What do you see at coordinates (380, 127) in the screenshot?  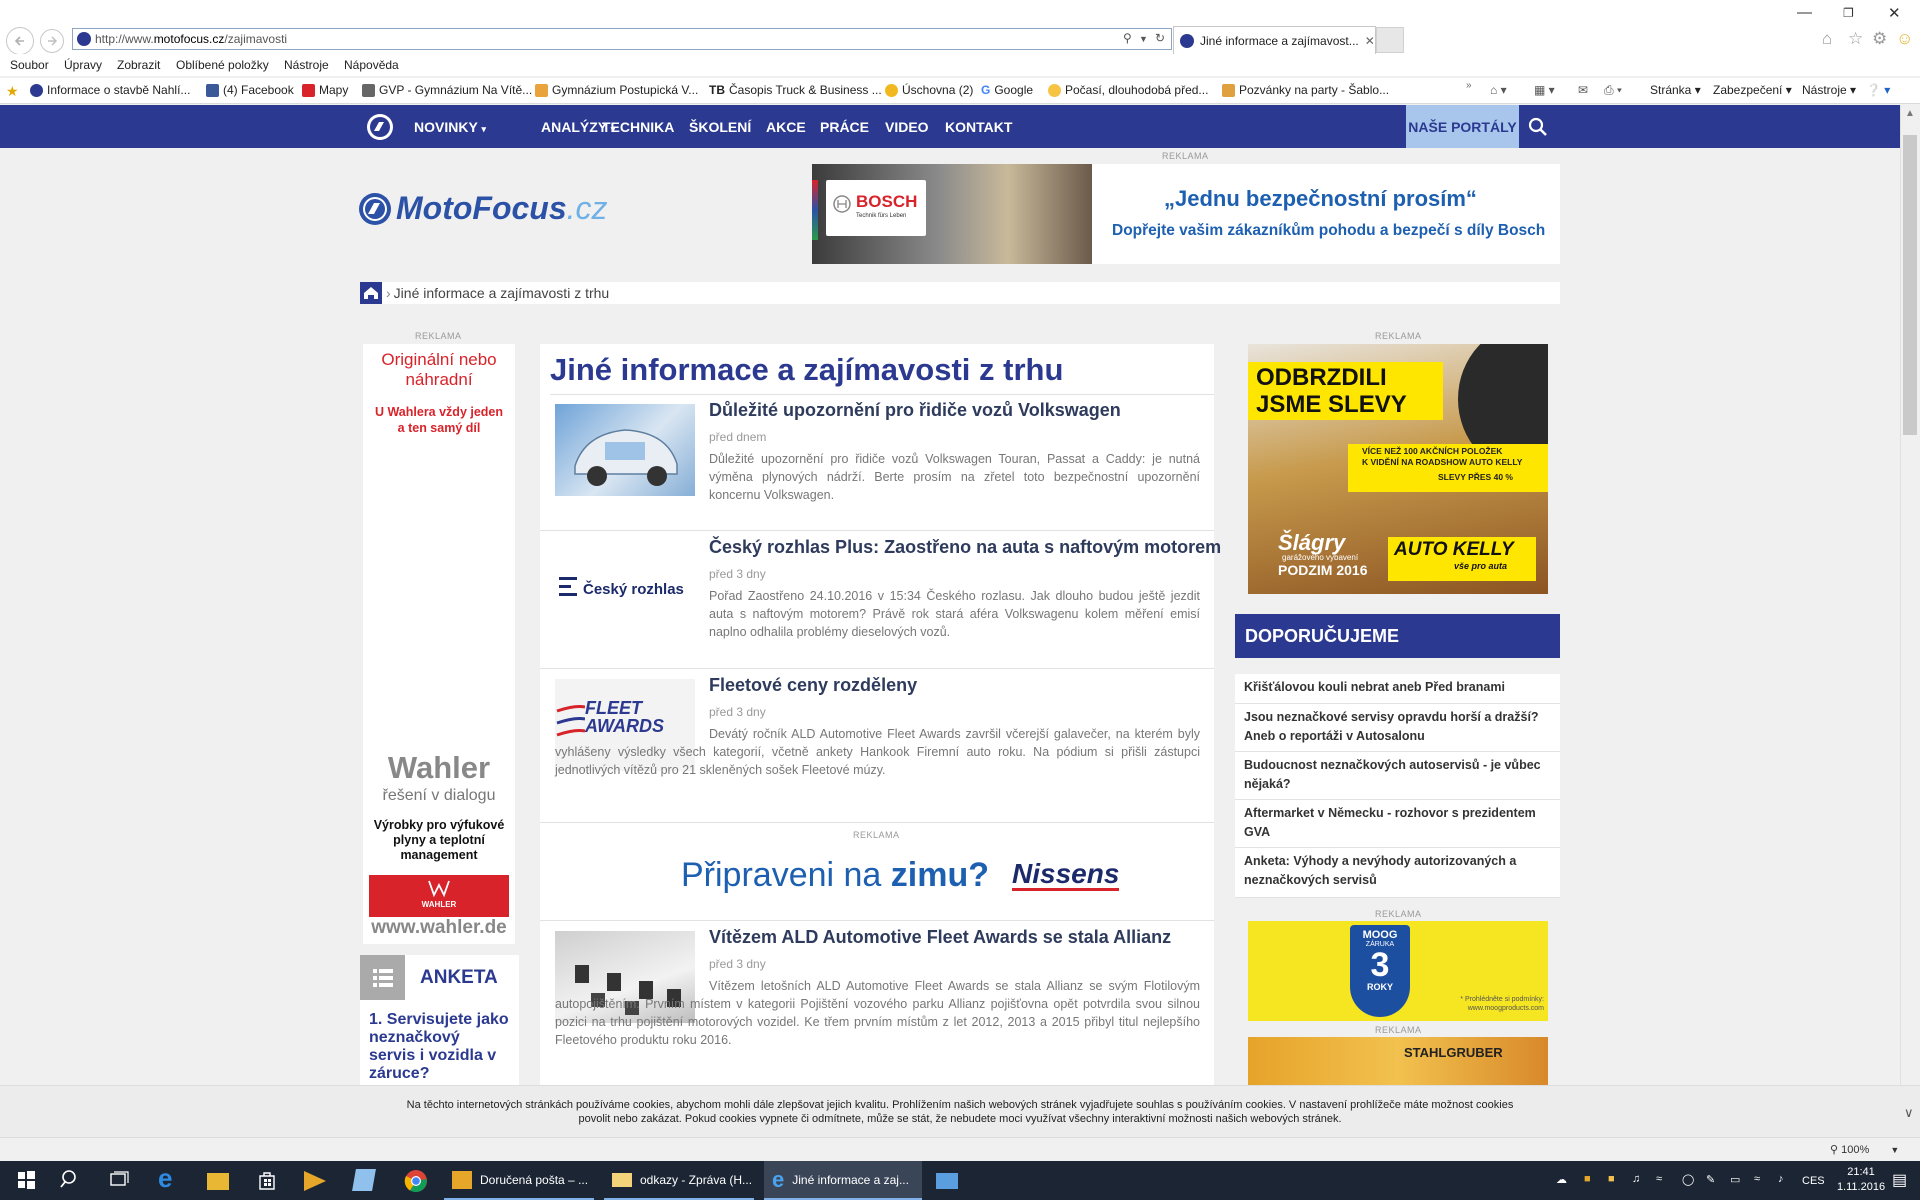 I see `motofocus-logo-icon` at bounding box center [380, 127].